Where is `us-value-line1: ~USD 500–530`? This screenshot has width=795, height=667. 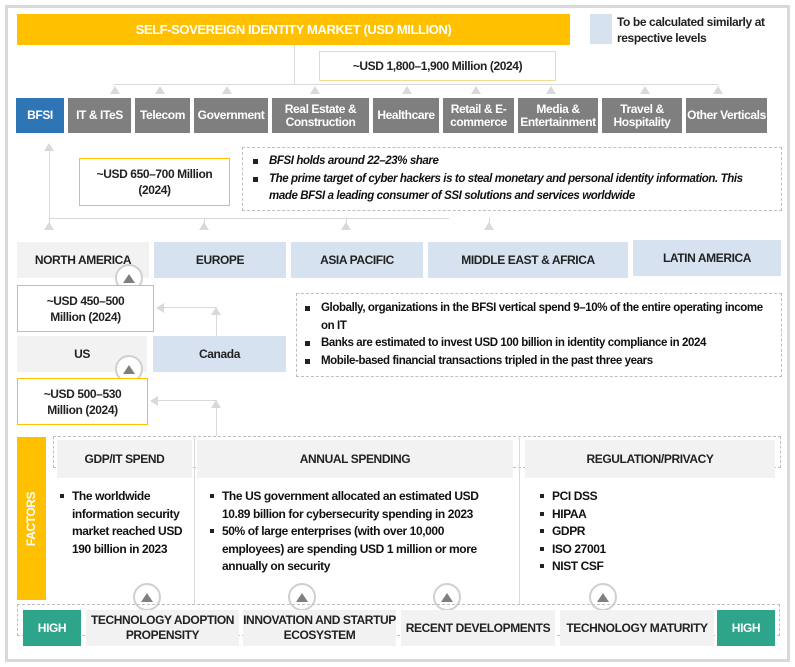 us-value-line1: ~USD 500–530 is located at coordinates (82, 393).